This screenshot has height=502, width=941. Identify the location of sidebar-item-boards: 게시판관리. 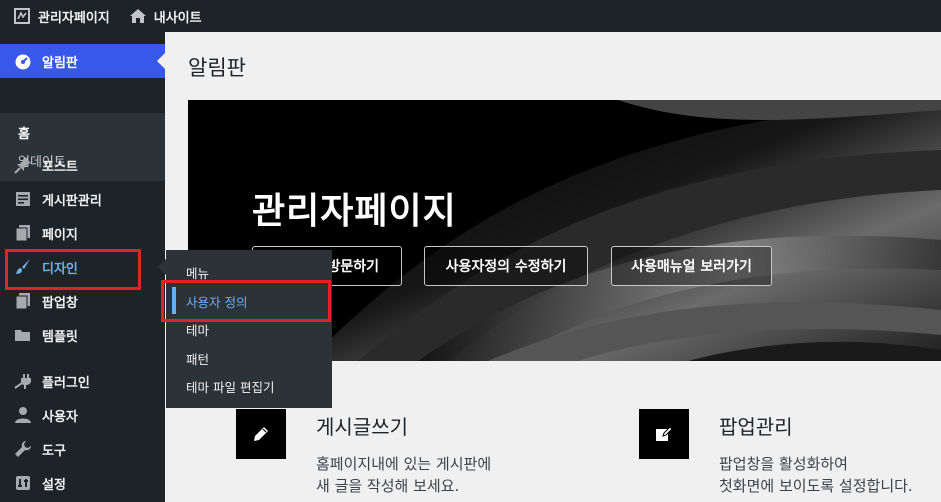
(82, 199).